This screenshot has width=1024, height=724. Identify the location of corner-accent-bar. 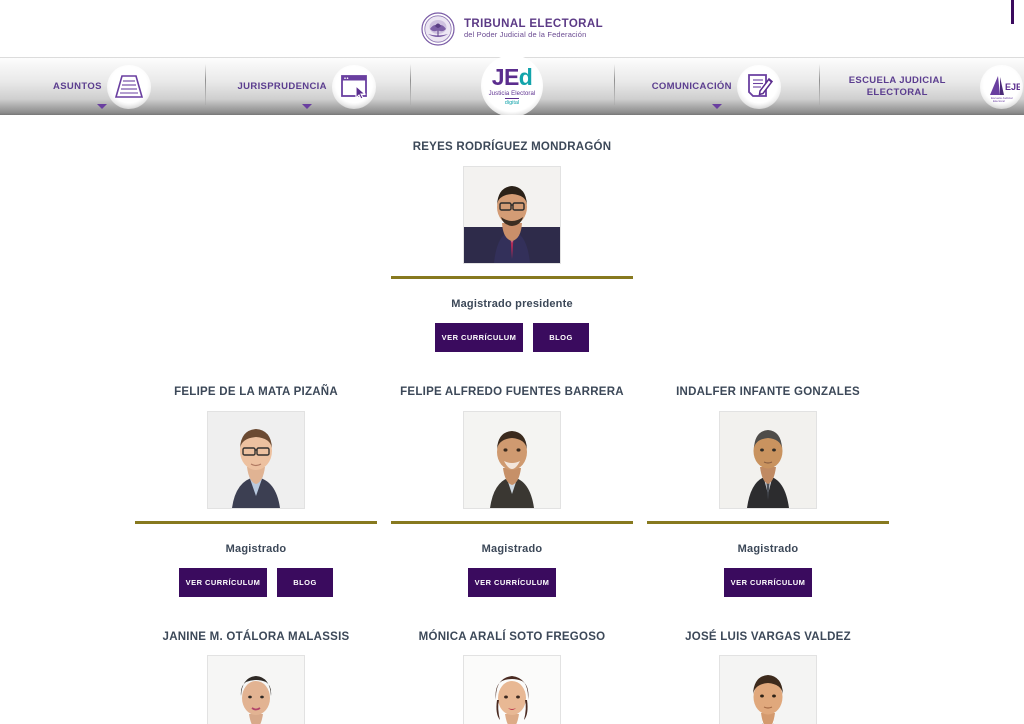
(1012, 12).